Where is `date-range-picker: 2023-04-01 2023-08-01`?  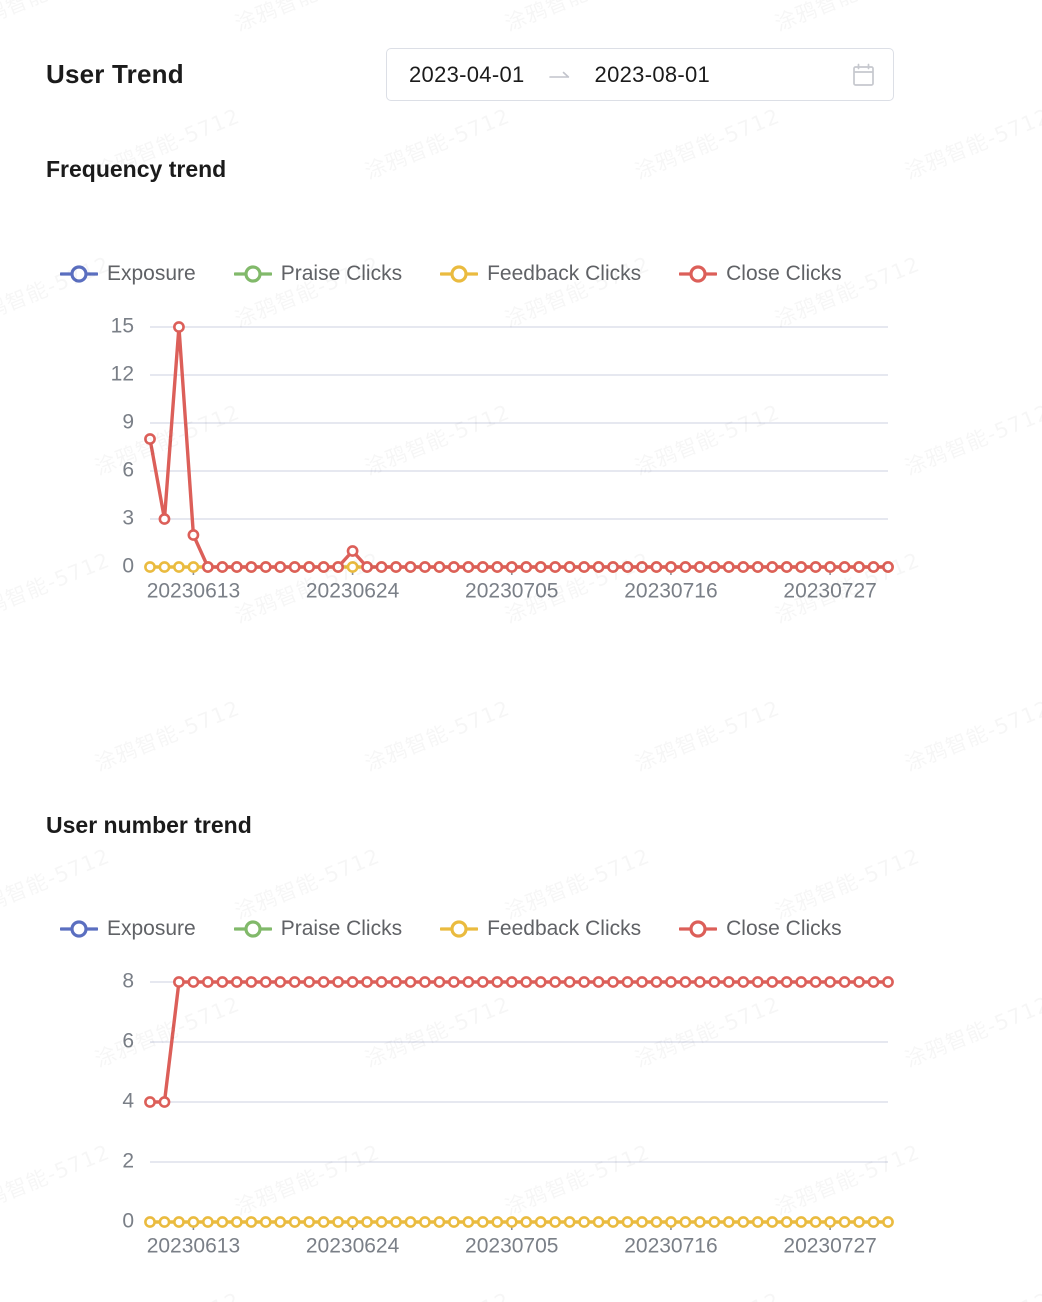
date-range-picker: 2023-04-01 2023-08-01 is located at coordinates (640, 74).